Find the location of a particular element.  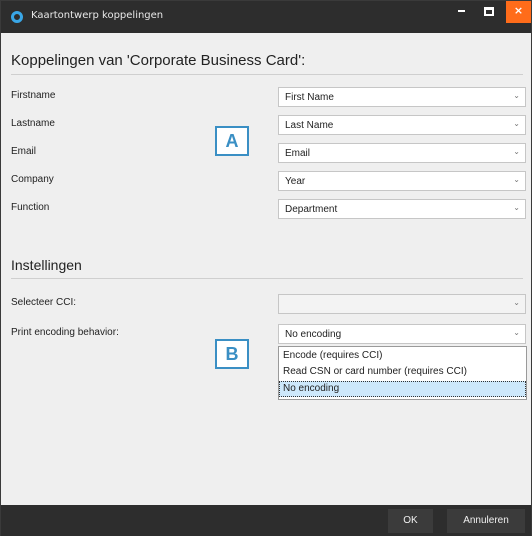

dialog-footer: OK Annuleren is located at coordinates (266, 520).